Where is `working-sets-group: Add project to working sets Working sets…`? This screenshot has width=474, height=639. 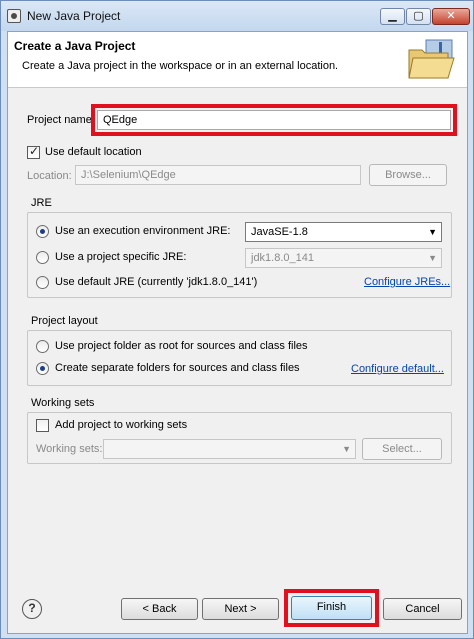
working-sets-group: Add project to working sets Working sets… is located at coordinates (239, 438).